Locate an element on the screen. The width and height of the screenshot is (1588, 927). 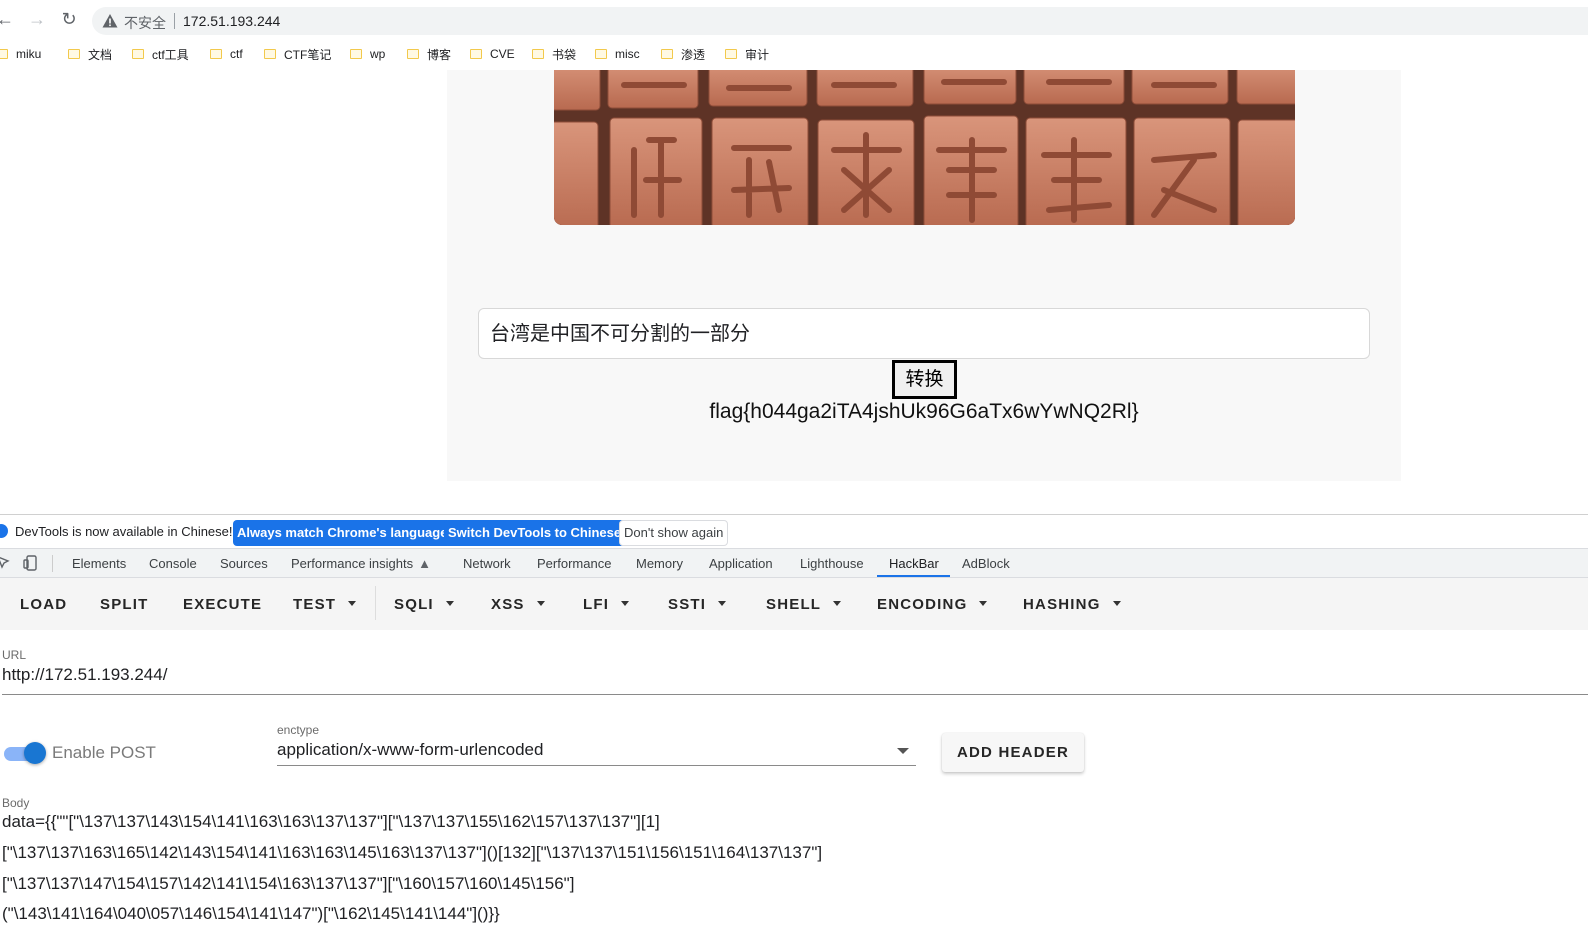
text-input: 台湾是中国不可分割的一部分 is located at coordinates (924, 333).